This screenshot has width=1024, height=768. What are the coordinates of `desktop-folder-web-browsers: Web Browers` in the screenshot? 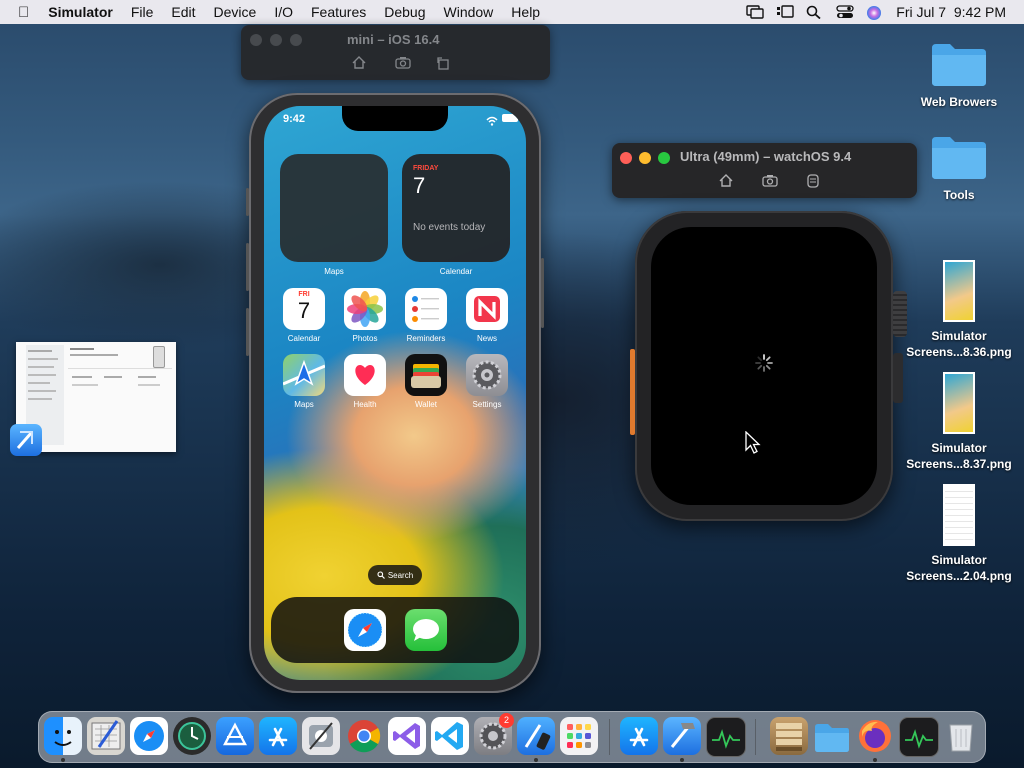 It's located at (959, 75).